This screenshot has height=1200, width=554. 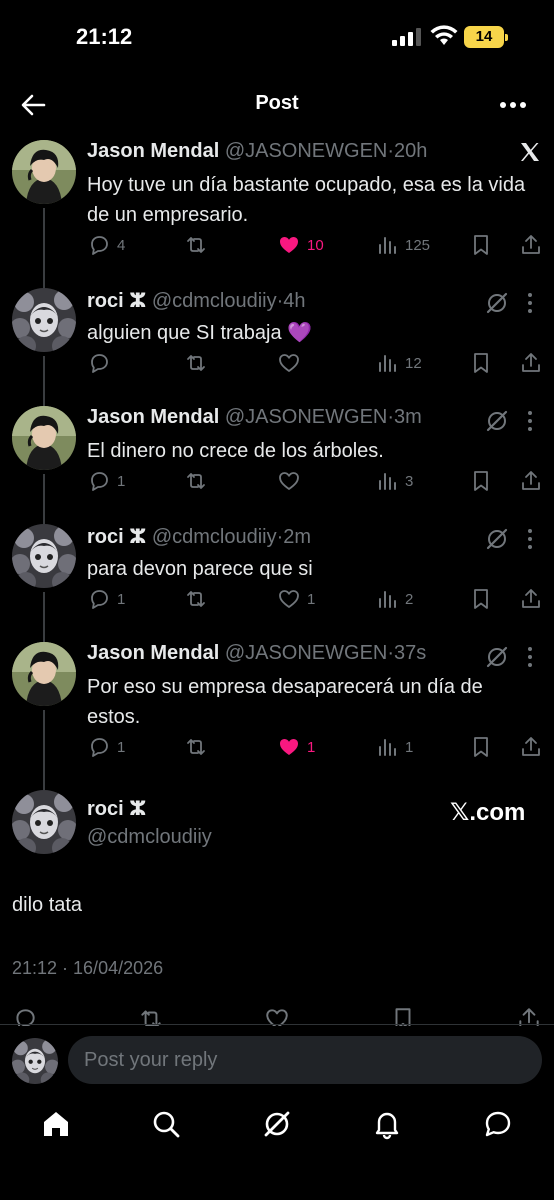 What do you see at coordinates (418, 245) in the screenshot?
I see `view-count: 125` at bounding box center [418, 245].